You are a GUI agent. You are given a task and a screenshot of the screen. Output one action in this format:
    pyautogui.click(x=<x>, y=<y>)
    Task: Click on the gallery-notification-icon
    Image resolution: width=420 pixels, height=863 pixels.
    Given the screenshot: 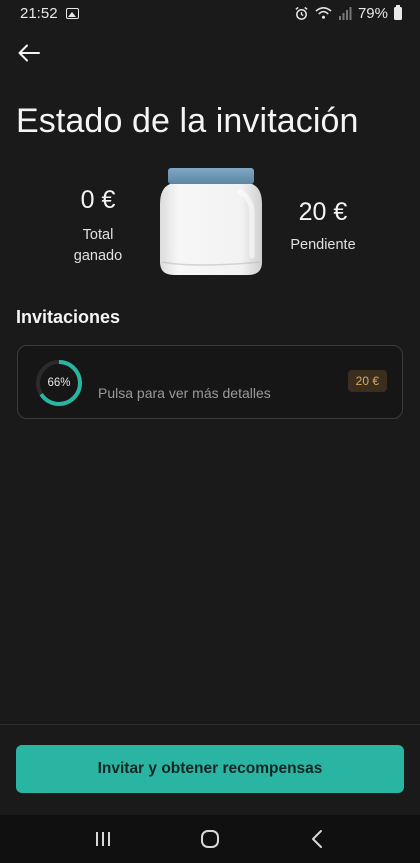 What is the action you would take?
    pyautogui.click(x=72, y=13)
    